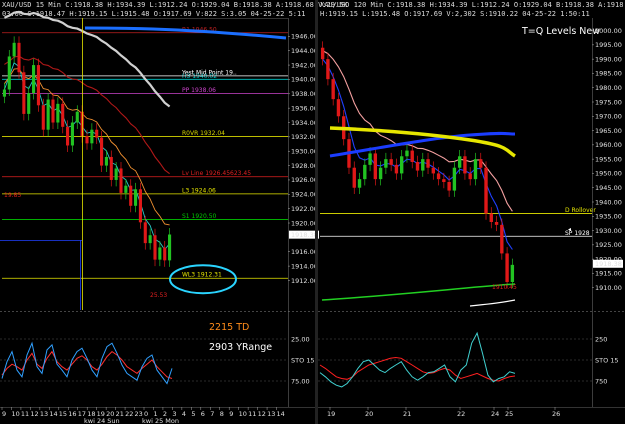 The width and height of the screenshot is (625, 424). What do you see at coordinates (4, 414) in the screenshot?
I see `x-tick-label: 9` at bounding box center [4, 414].